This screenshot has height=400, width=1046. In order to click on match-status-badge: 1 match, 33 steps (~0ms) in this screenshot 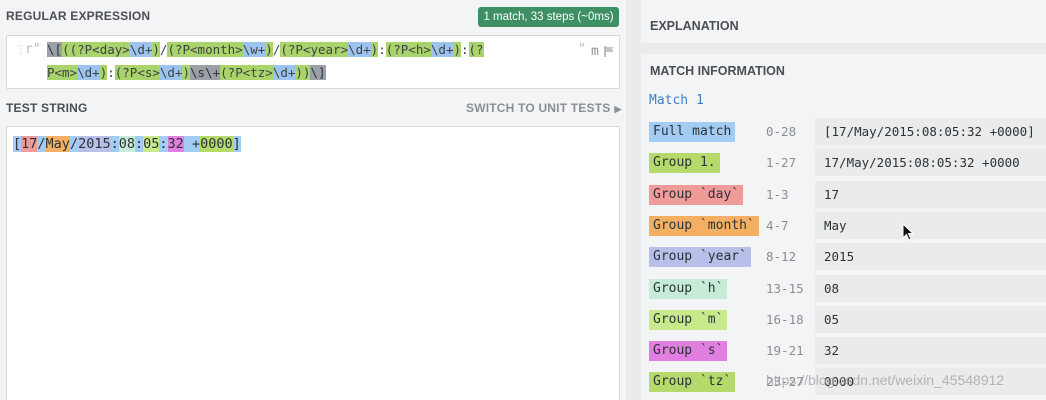, I will do `click(548, 17)`.